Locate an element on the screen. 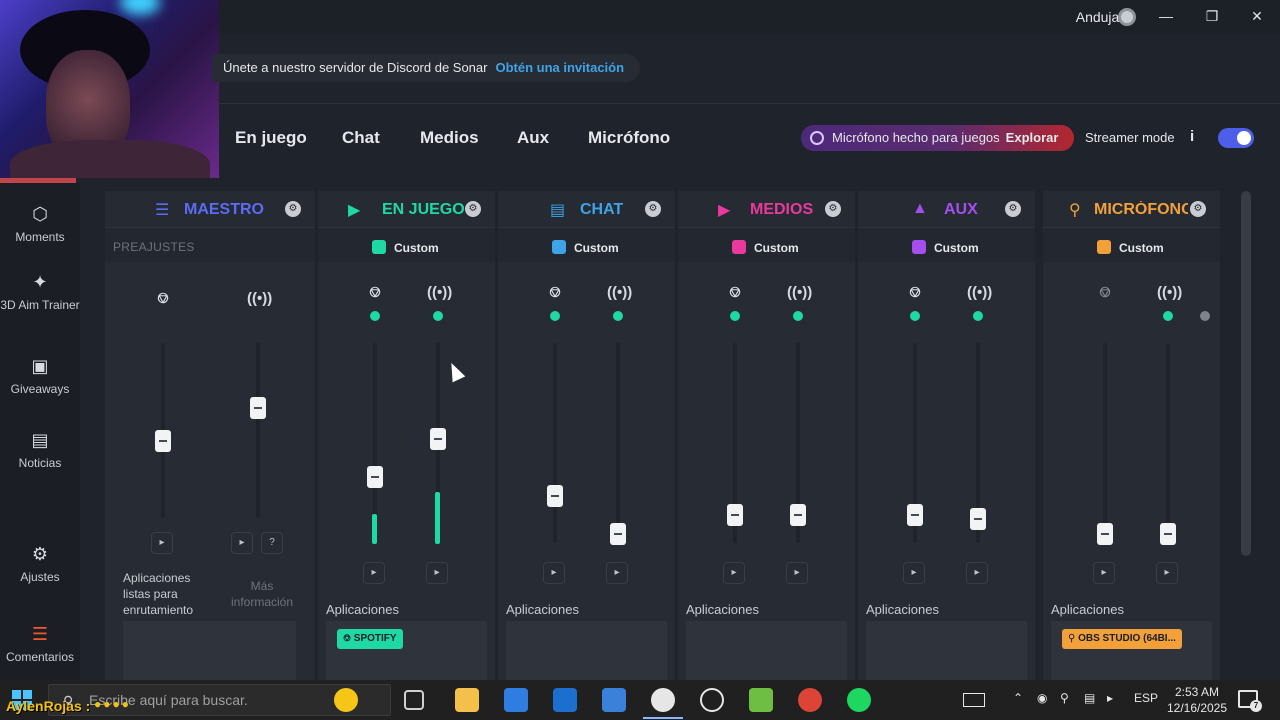 The width and height of the screenshot is (1280, 720). store-icon is located at coordinates (516, 700).